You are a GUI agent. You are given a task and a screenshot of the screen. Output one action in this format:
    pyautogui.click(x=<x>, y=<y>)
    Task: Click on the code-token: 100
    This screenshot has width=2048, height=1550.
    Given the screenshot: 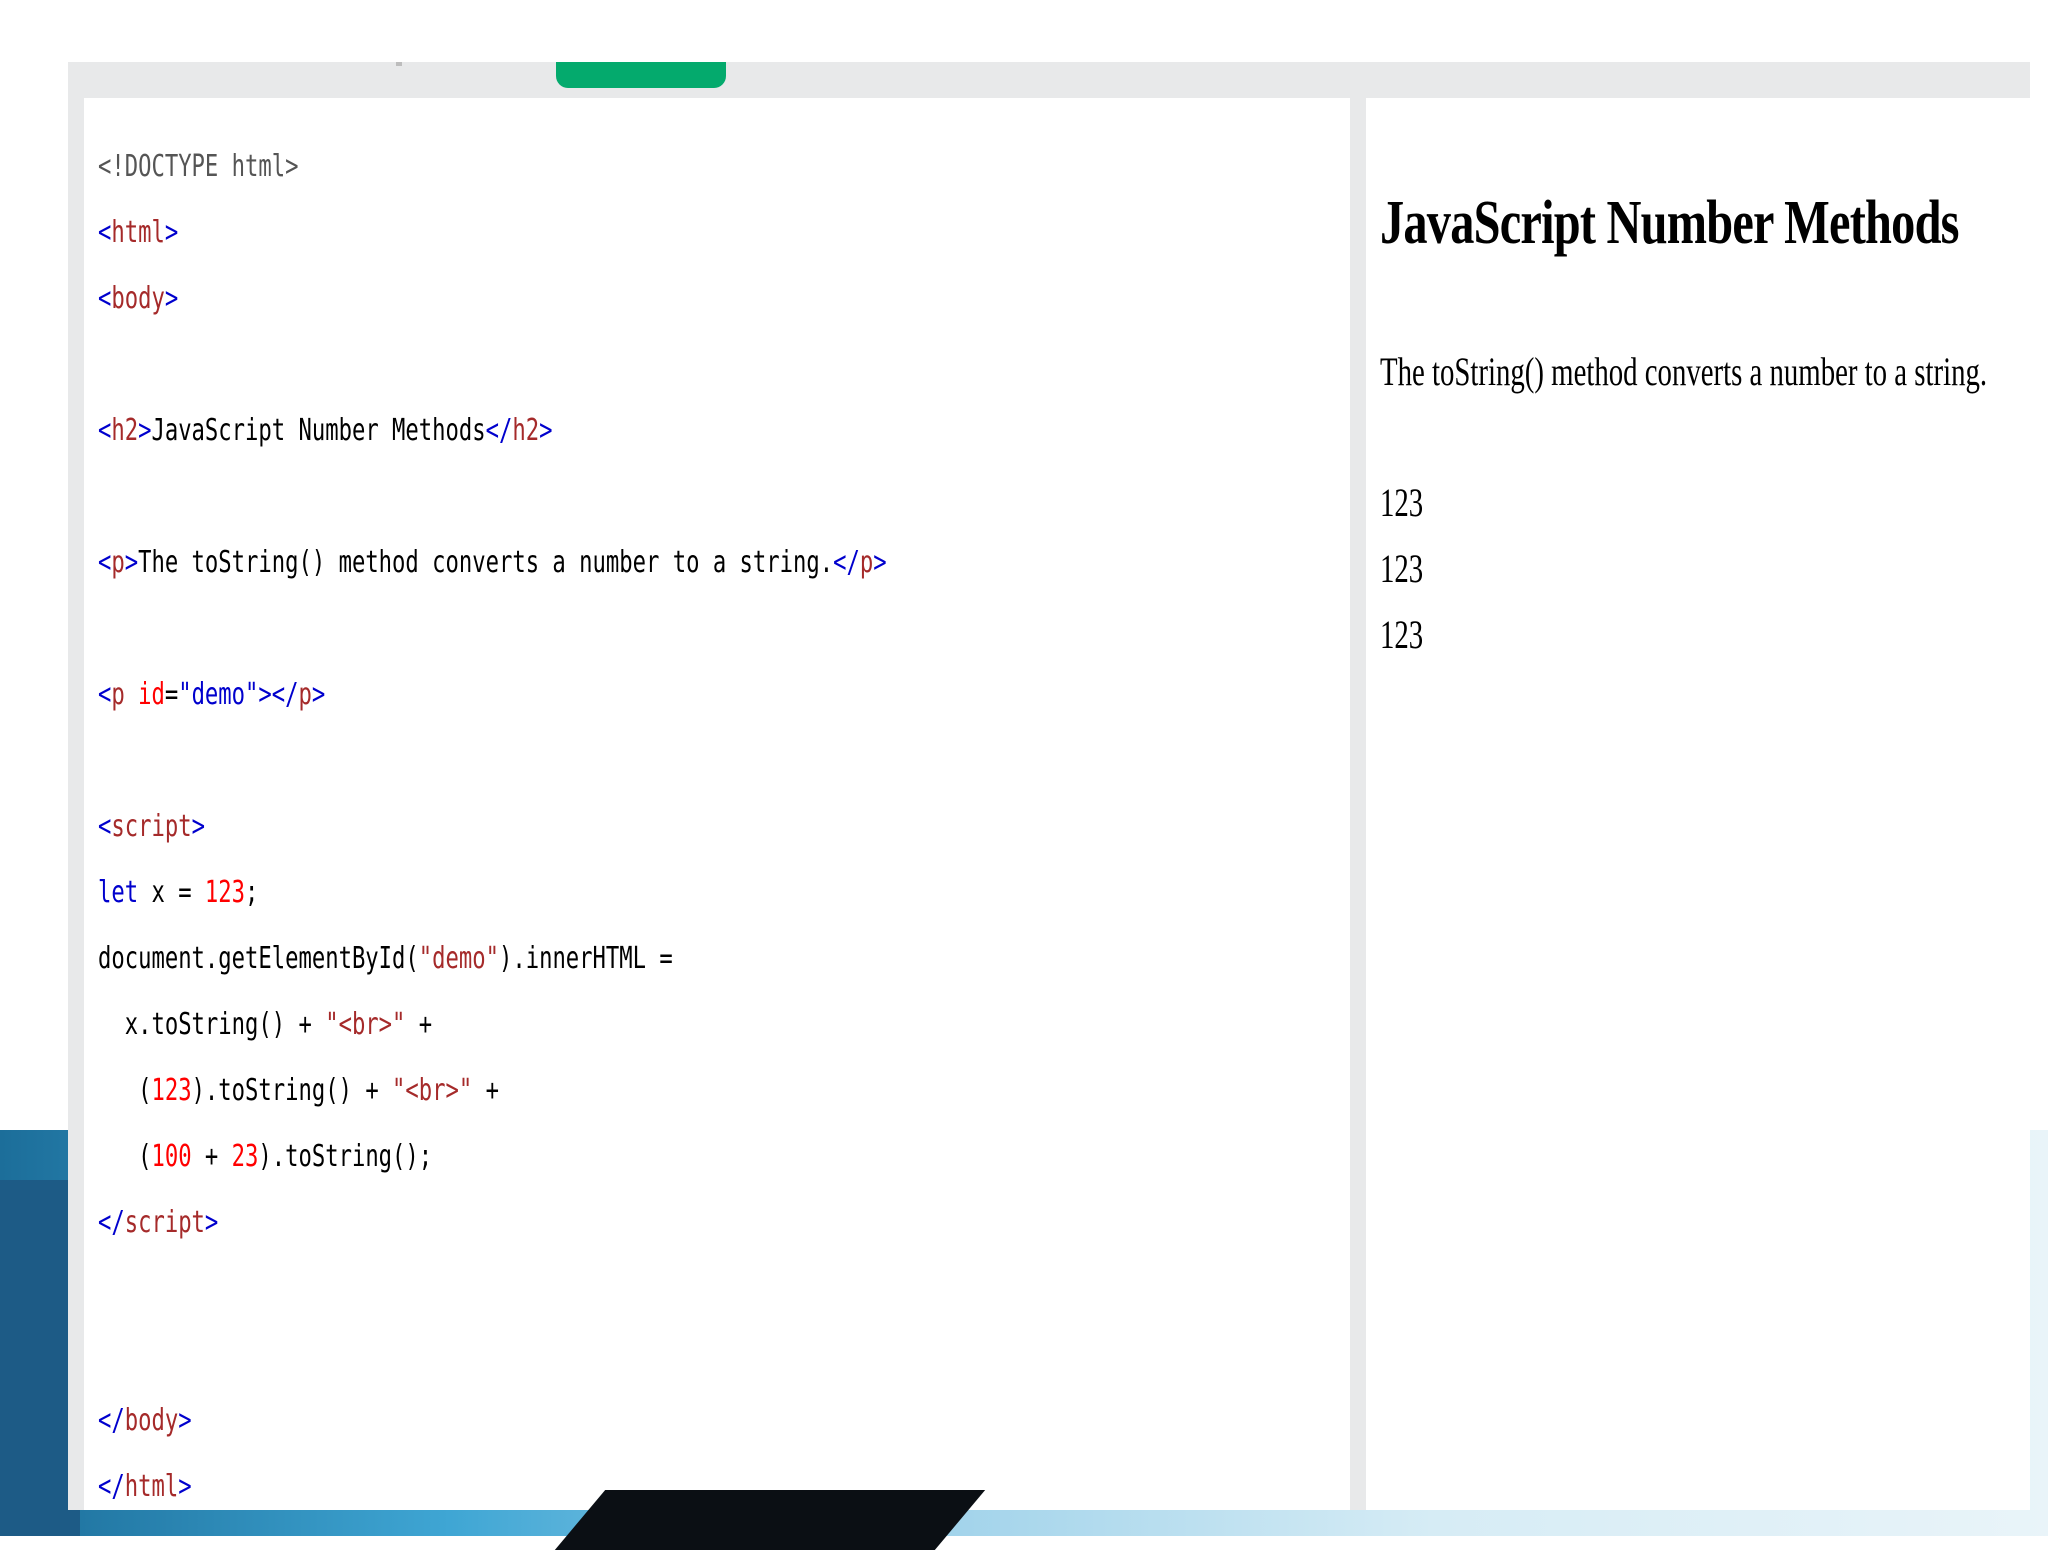 What is the action you would take?
    pyautogui.click(x=171, y=1156)
    